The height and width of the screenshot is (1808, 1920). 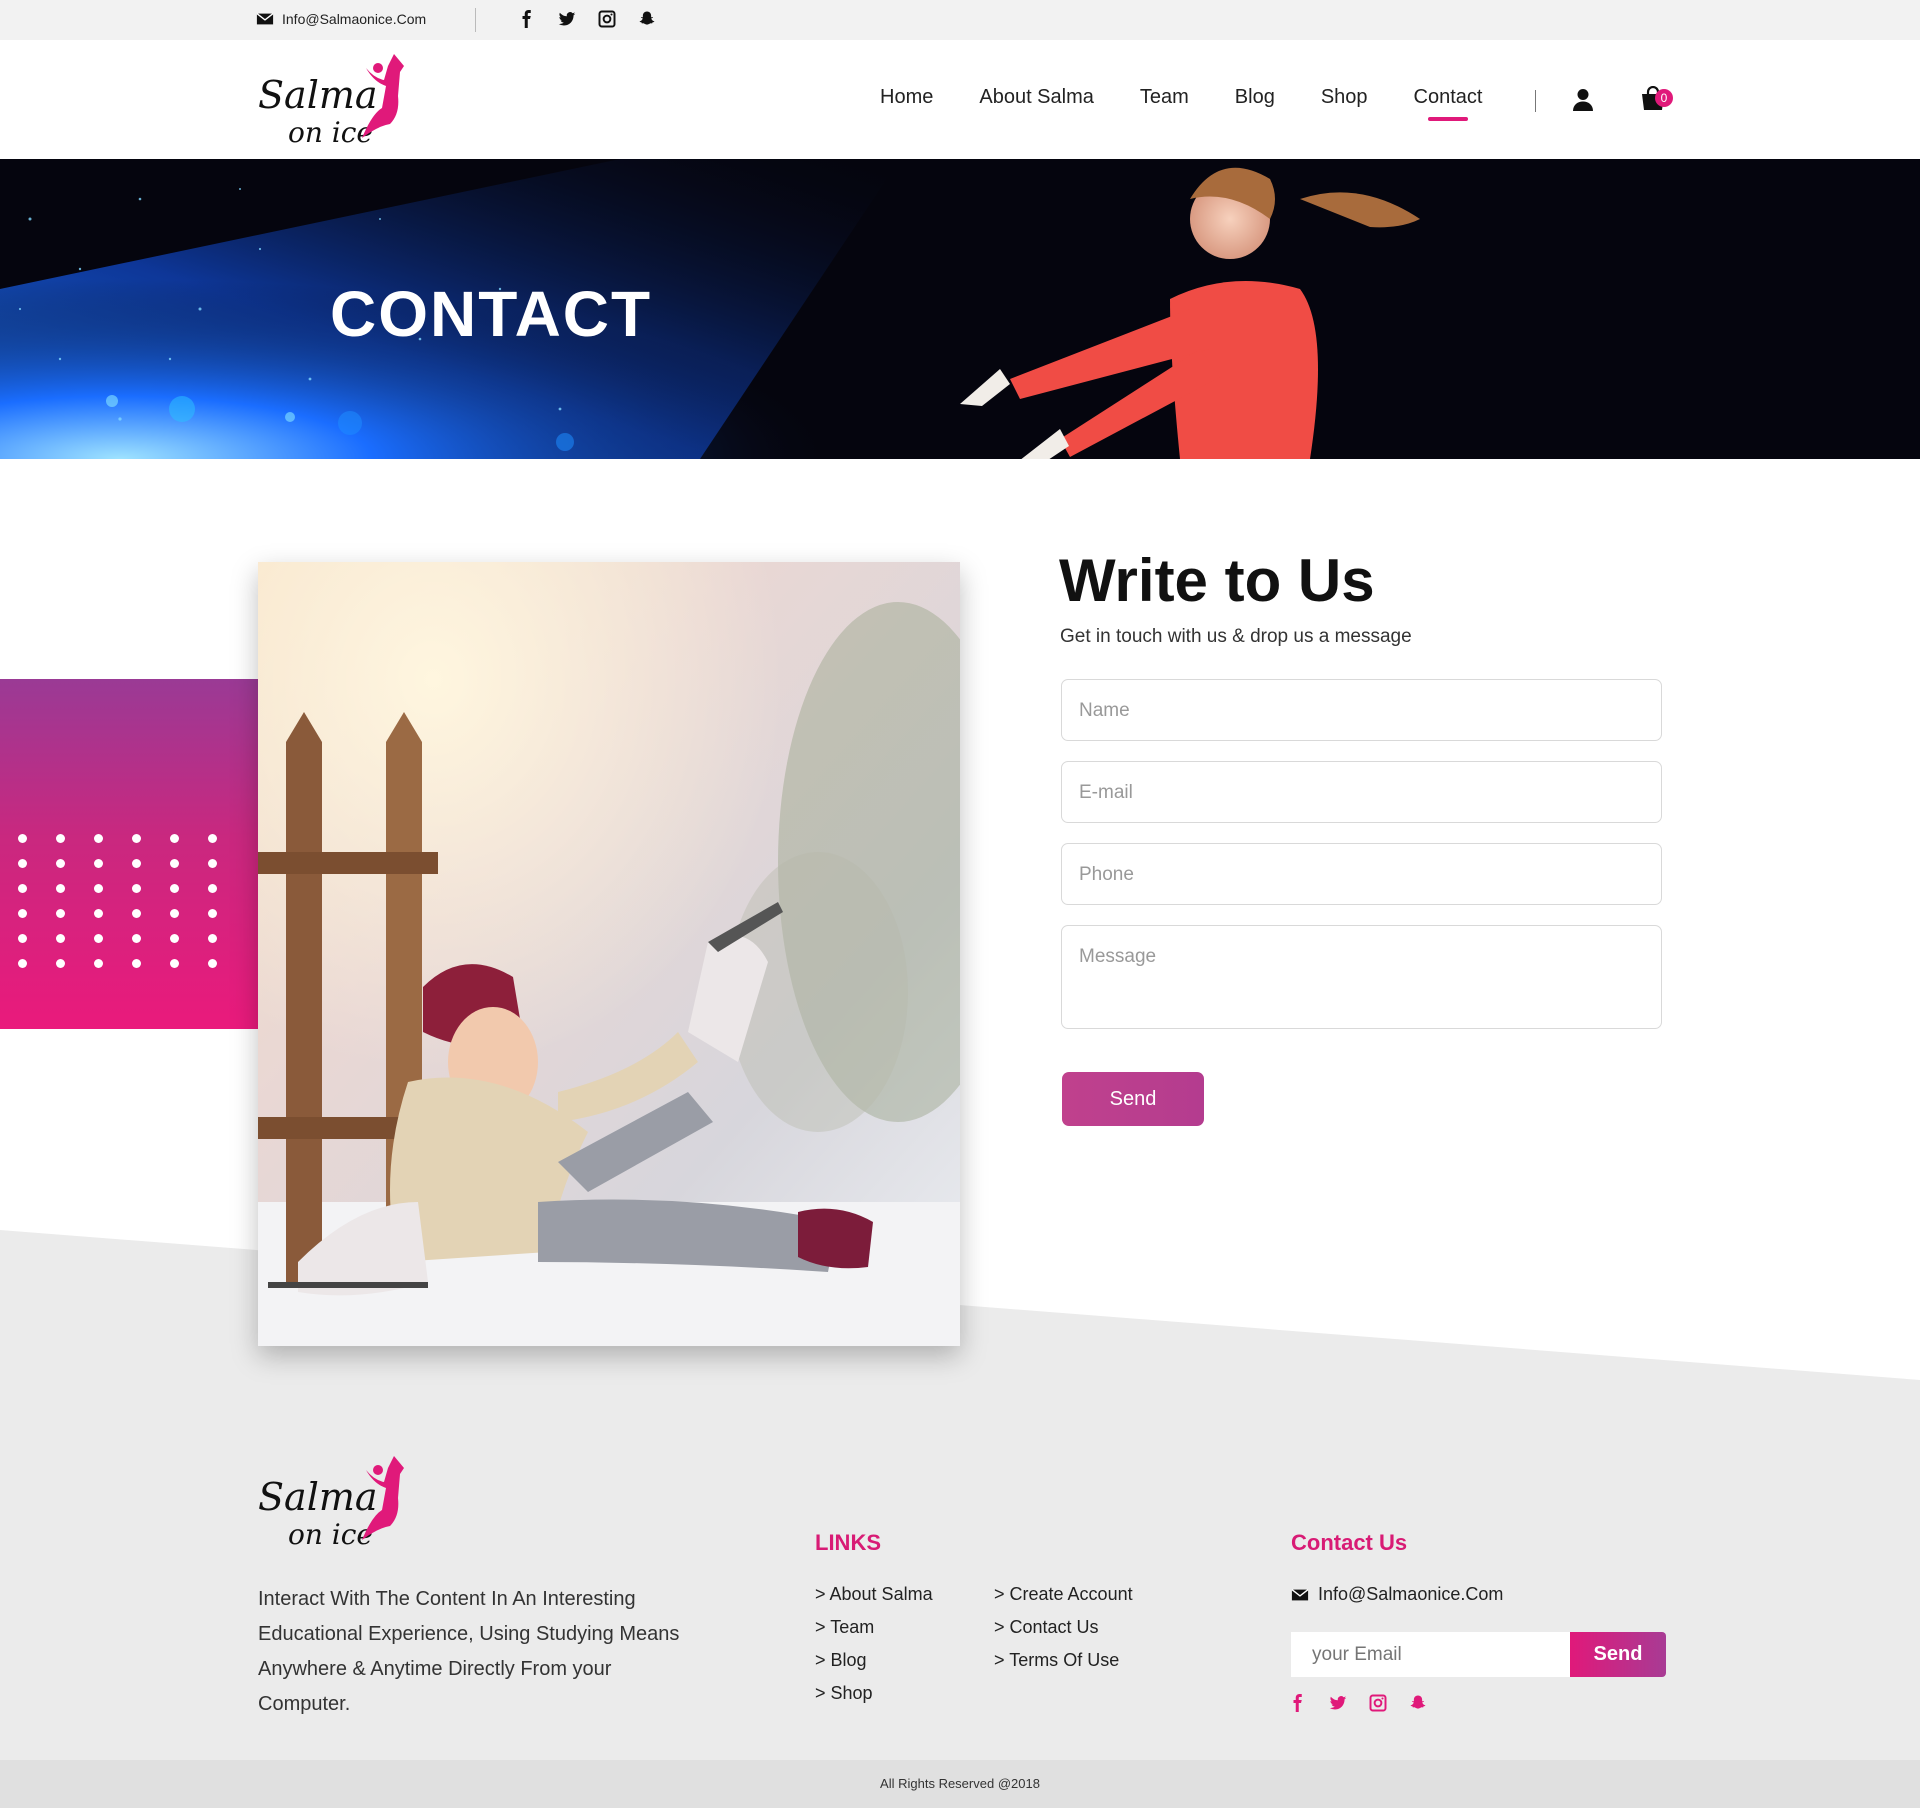 What do you see at coordinates (1349, 1542) in the screenshot?
I see `footer-contact-title: Contact Us` at bounding box center [1349, 1542].